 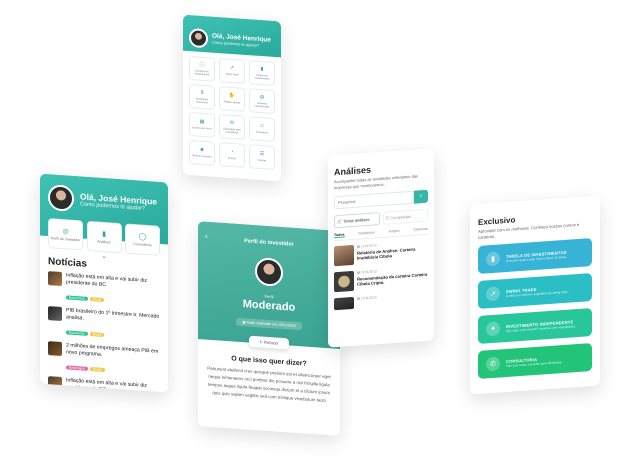 I want to click on tile-internacionais: ◍ Assuntos internacionais, so click(x=262, y=101).